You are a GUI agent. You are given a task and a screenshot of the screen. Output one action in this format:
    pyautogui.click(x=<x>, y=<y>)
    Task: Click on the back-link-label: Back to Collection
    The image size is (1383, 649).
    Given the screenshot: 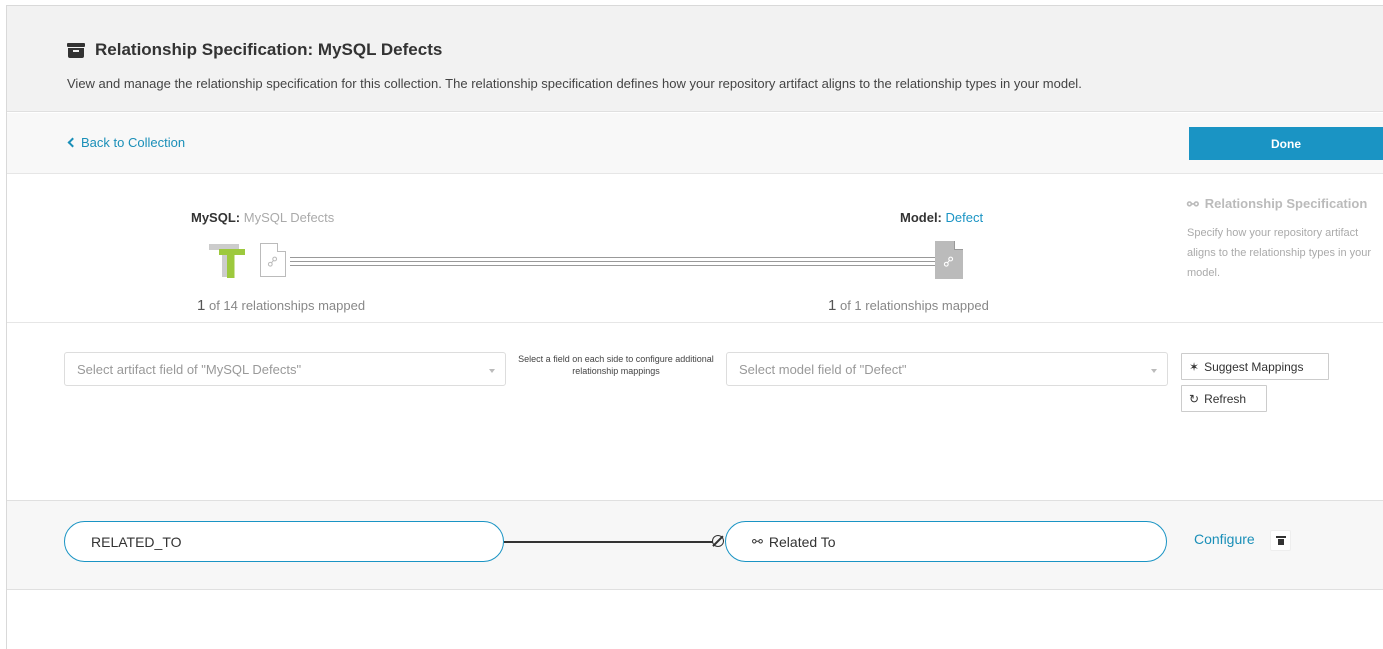 What is the action you would take?
    pyautogui.click(x=133, y=142)
    